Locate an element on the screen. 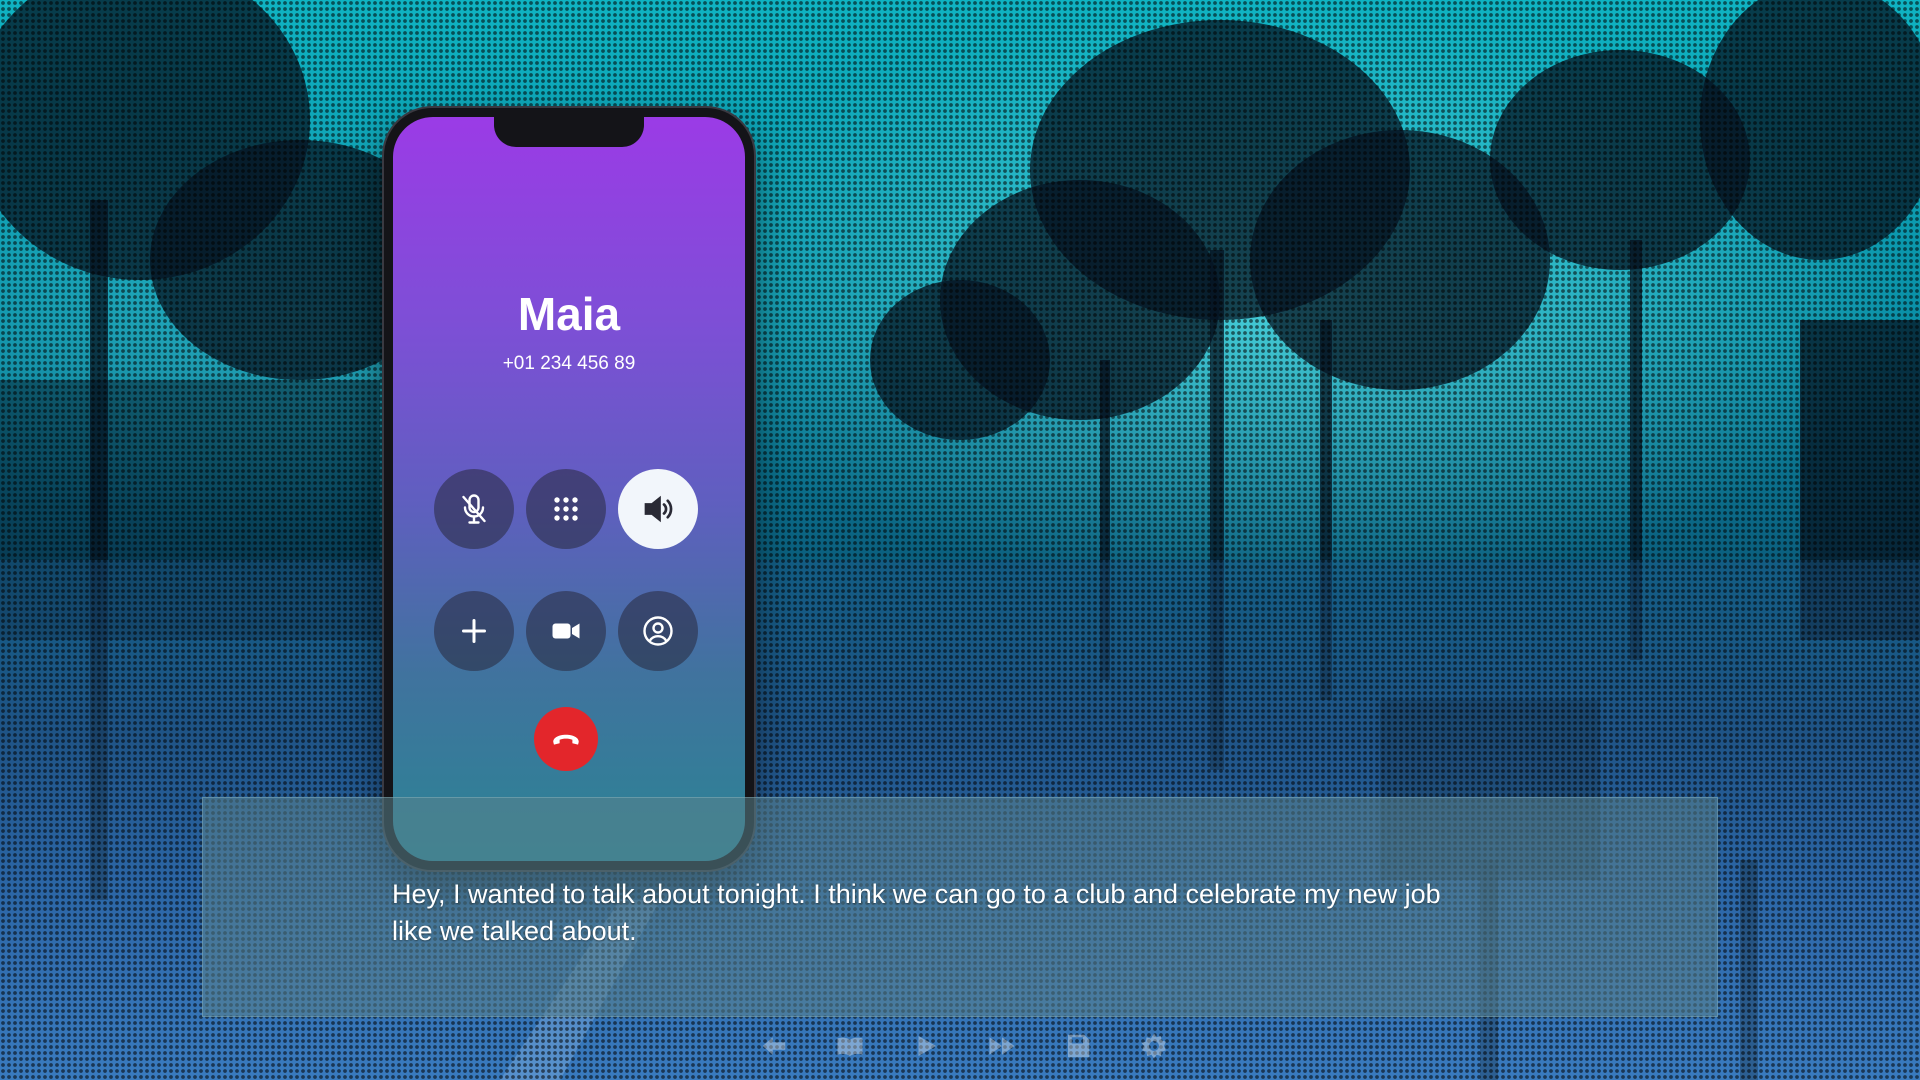  keypad-button is located at coordinates (566, 509).